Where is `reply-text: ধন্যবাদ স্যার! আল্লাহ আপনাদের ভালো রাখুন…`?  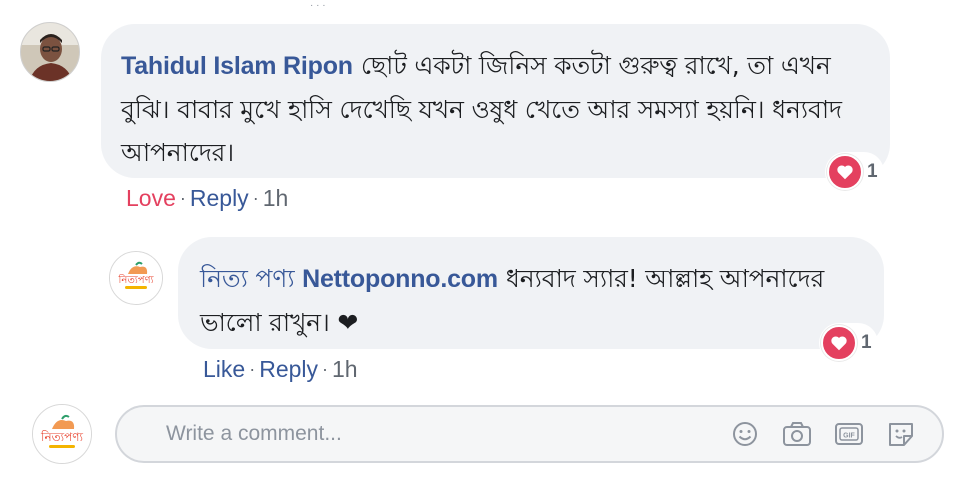
reply-text: ধন্যবাদ স্যার! আল্লাহ আপনাদের ভালো রাখুন… is located at coordinates (512, 300).